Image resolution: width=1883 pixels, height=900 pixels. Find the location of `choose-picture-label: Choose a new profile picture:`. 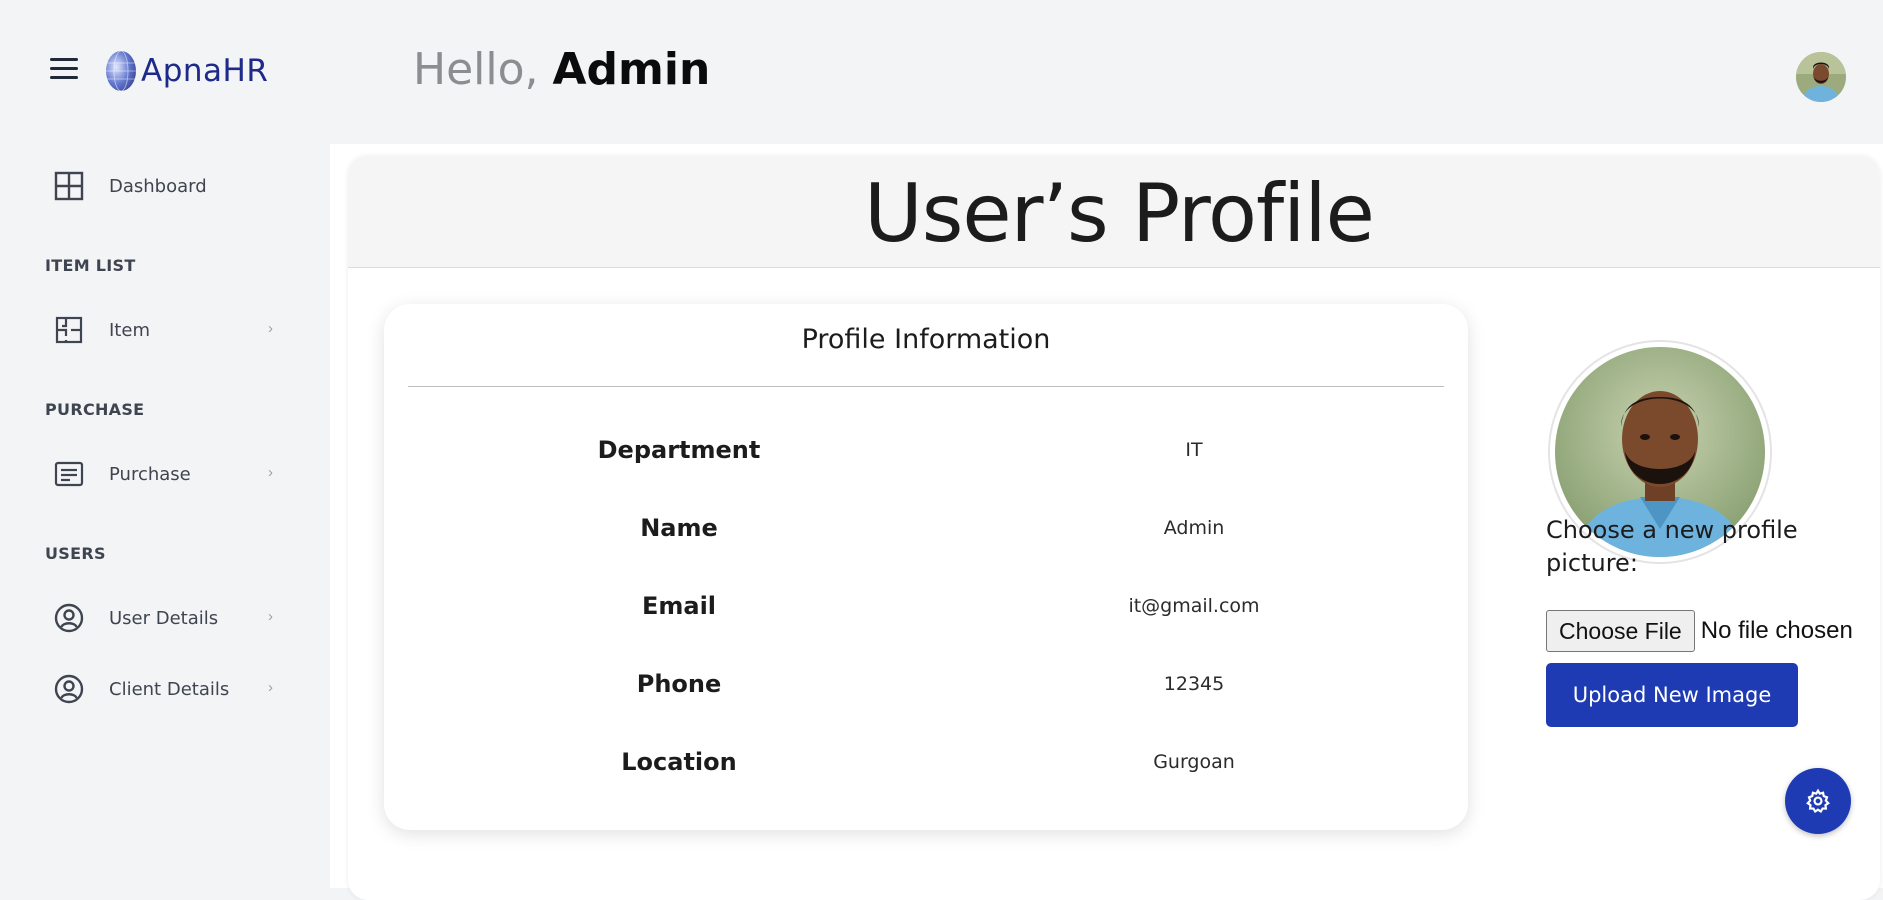

choose-picture-label: Choose a new profile picture: is located at coordinates (1672, 546).